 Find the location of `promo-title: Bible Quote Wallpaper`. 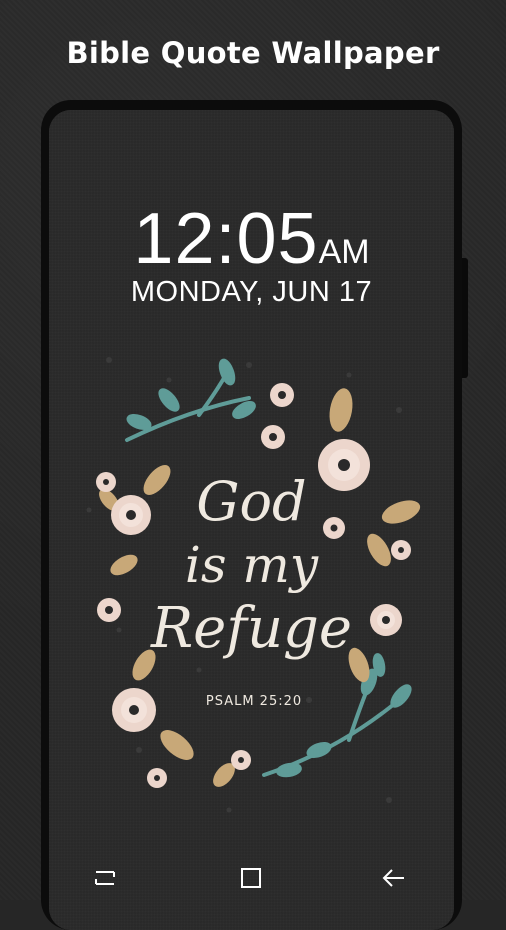

promo-title: Bible Quote Wallpaper is located at coordinates (253, 53).